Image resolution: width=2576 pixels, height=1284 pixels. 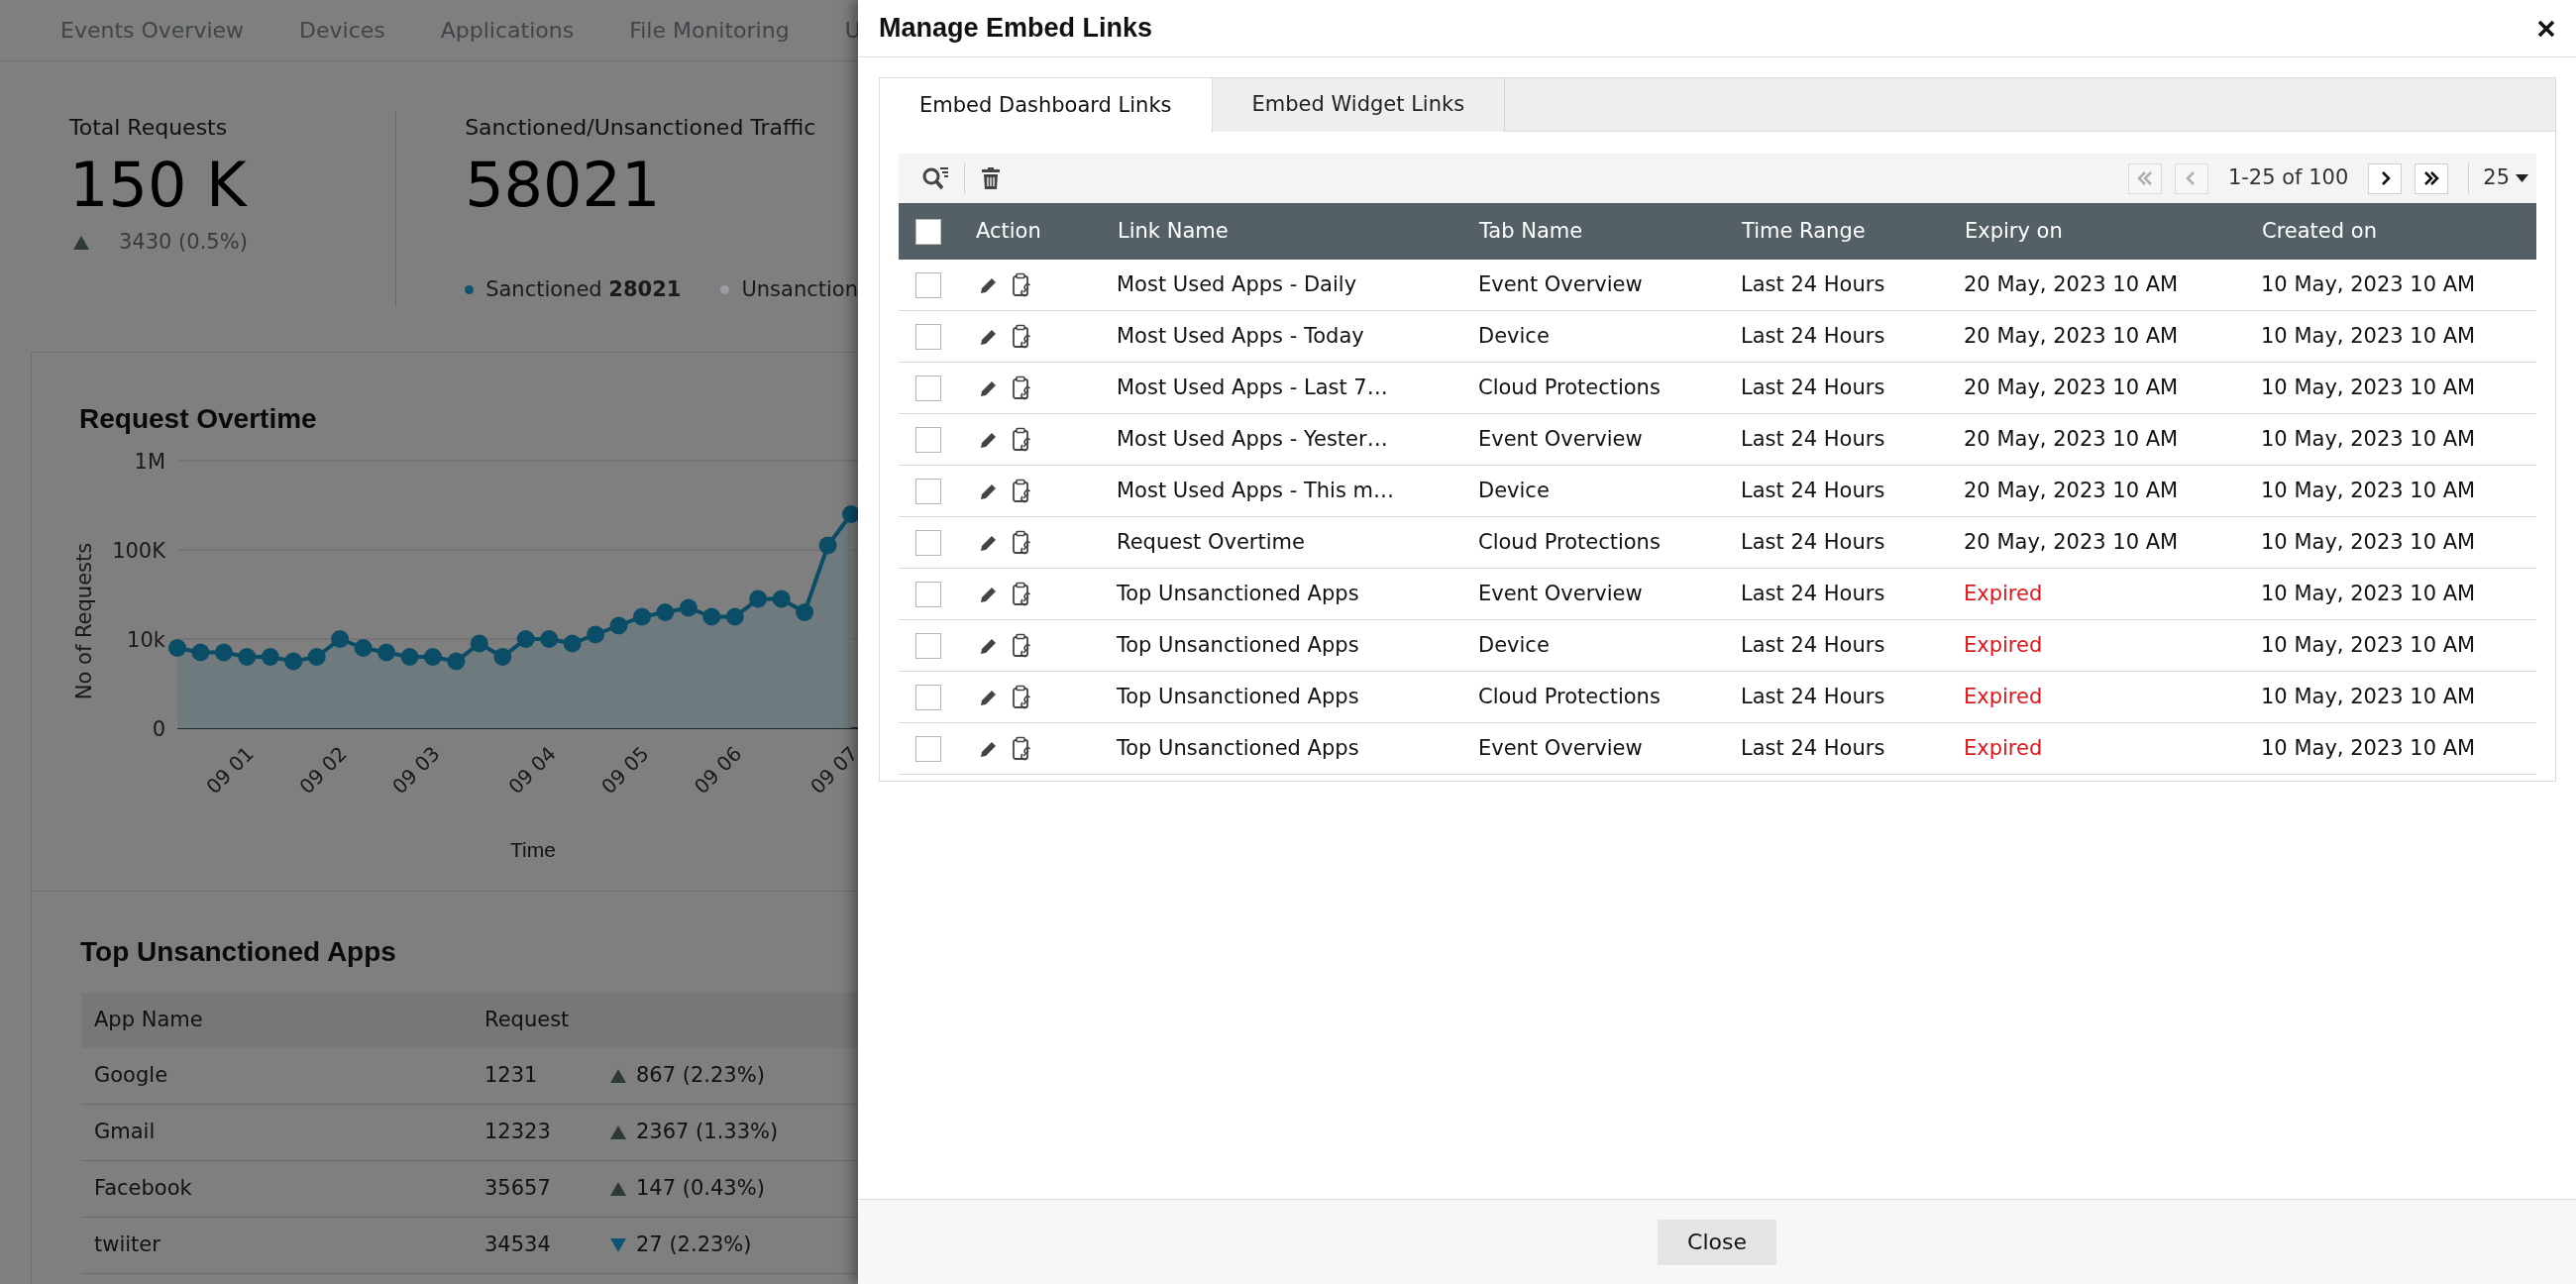 I want to click on last-page-button, so click(x=2432, y=178).